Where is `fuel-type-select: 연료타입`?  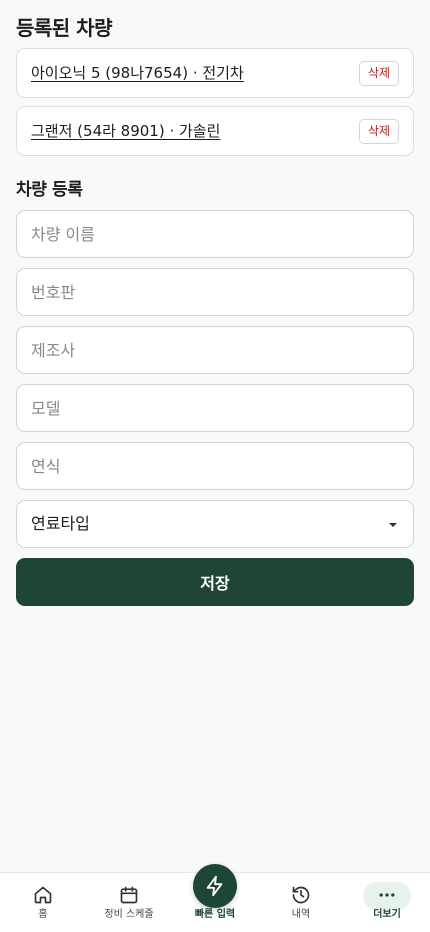 fuel-type-select: 연료타입 is located at coordinates (215, 524).